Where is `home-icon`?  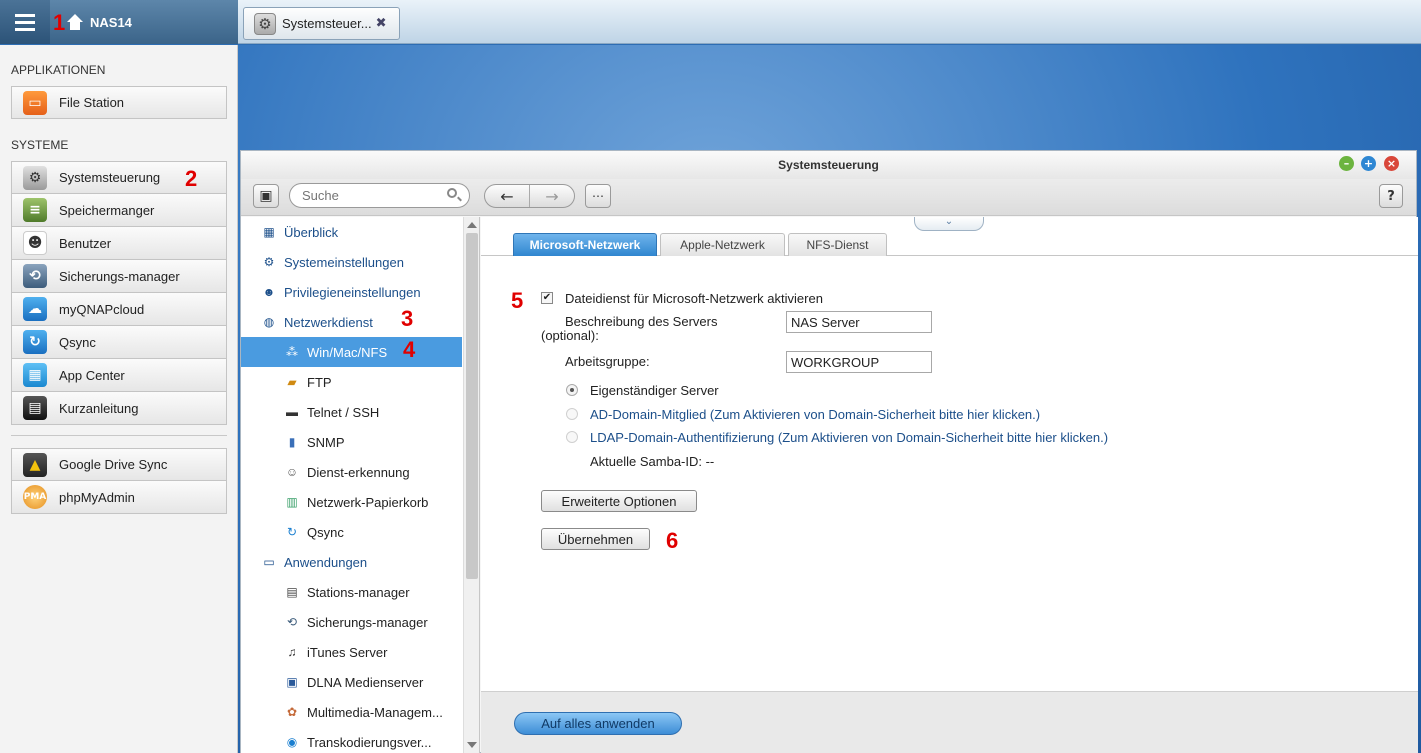
home-icon is located at coordinates (75, 22).